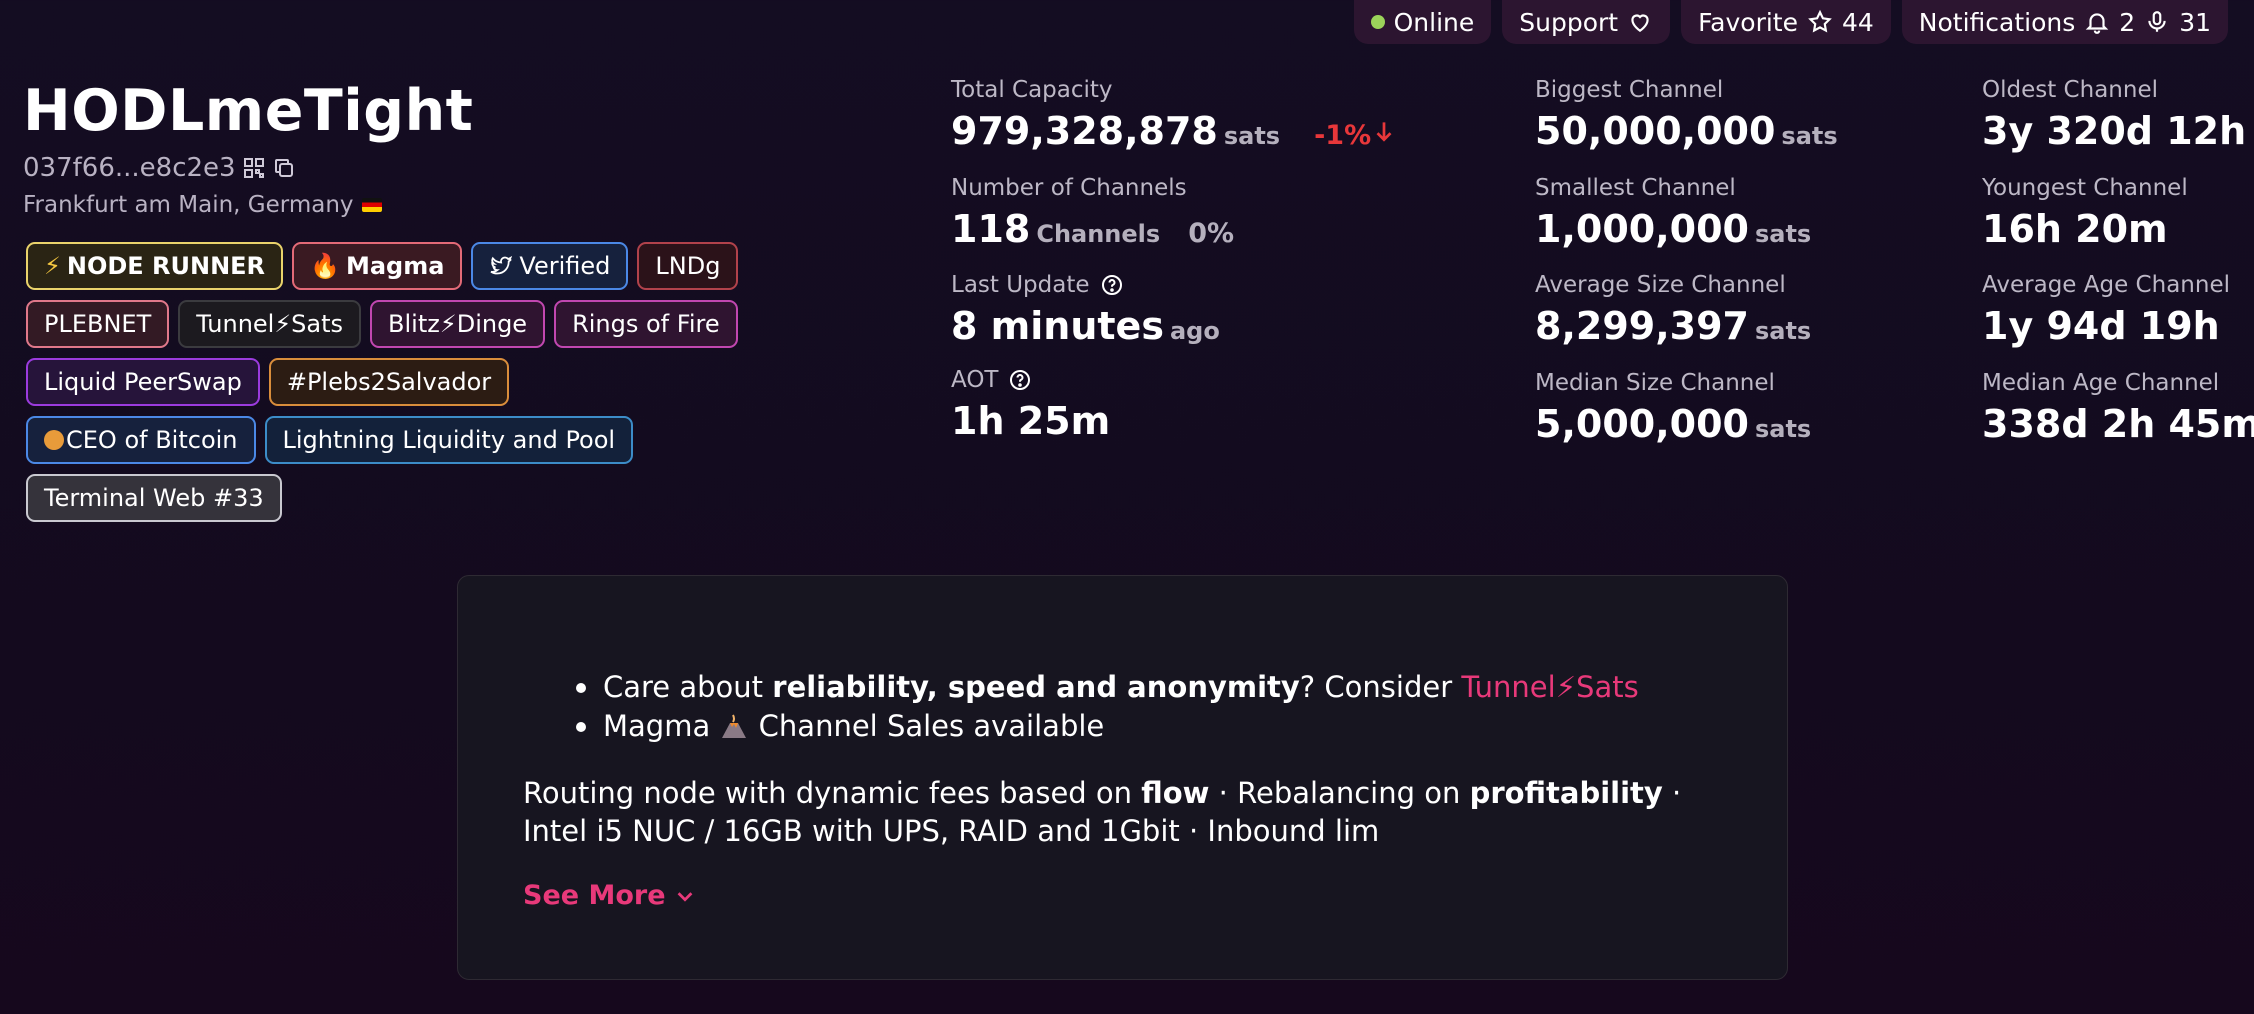 The width and height of the screenshot is (2254, 1014). What do you see at coordinates (449, 440) in the screenshot?
I see `badge-lightning-liquidity: Lightning Liquidity and Pool` at bounding box center [449, 440].